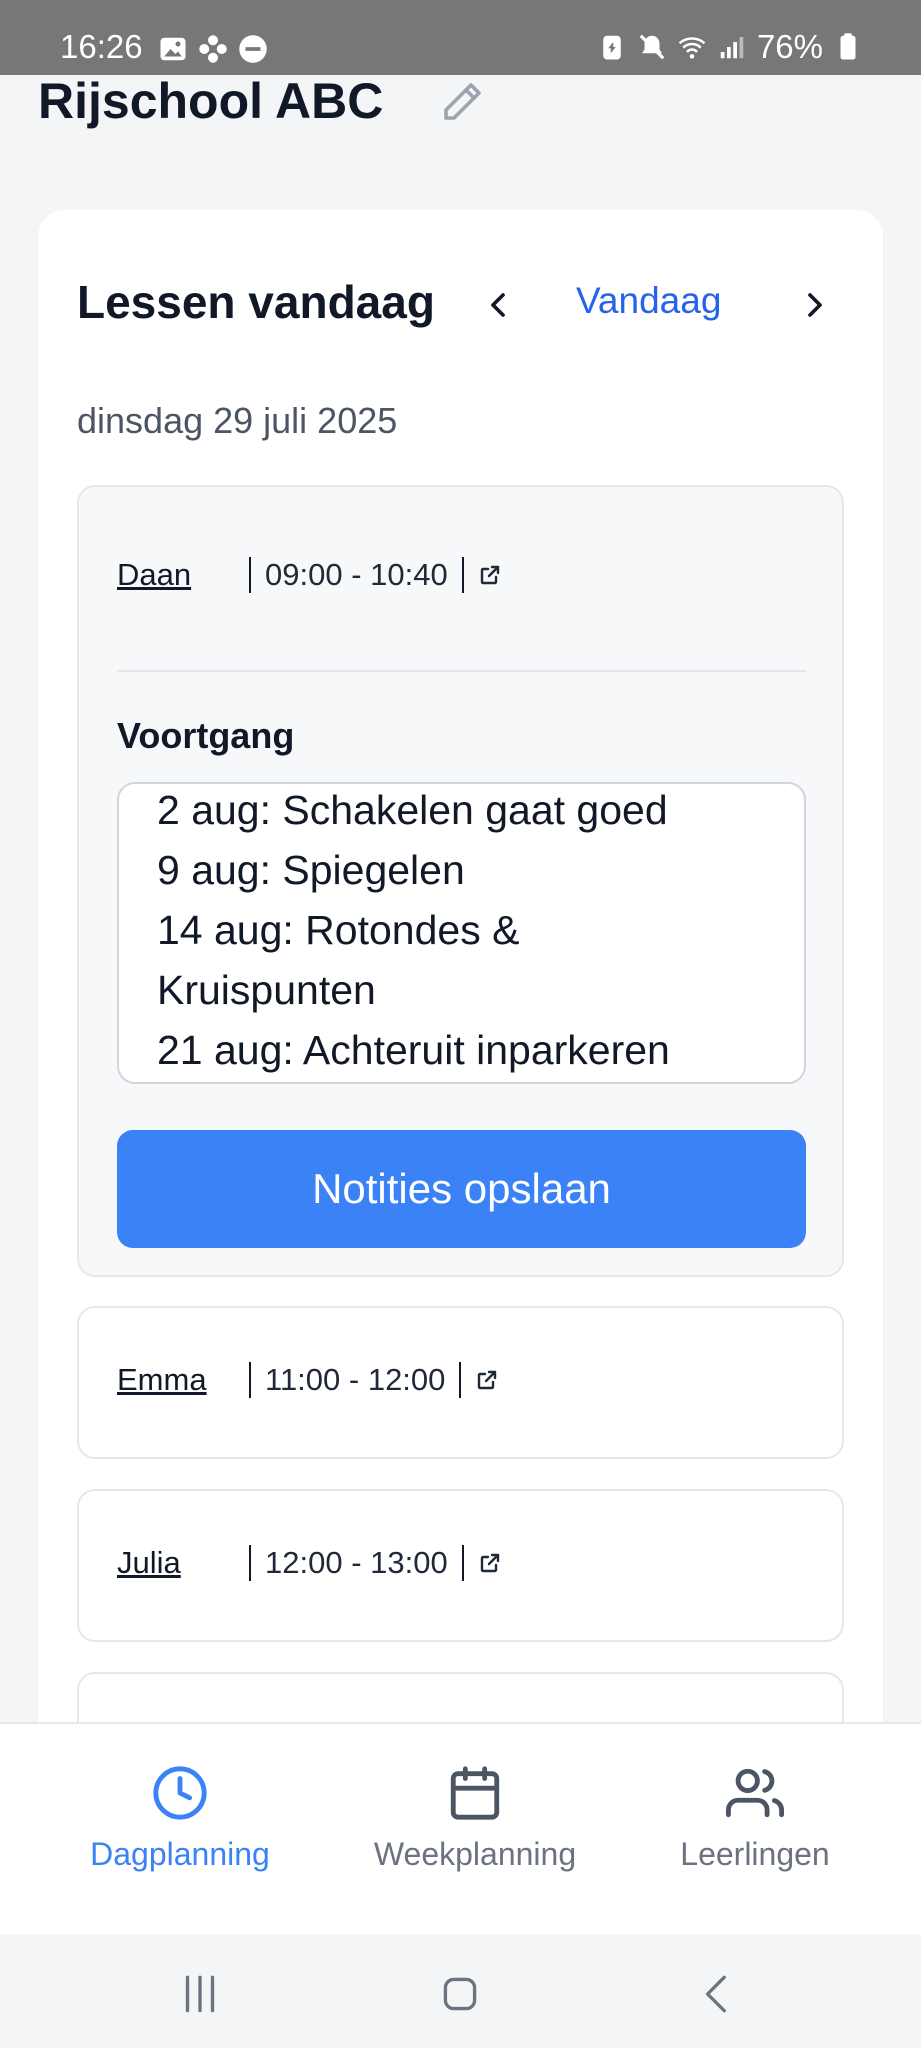  I want to click on lesson-item: Emma 11:00 - 12:00, so click(460, 1382).